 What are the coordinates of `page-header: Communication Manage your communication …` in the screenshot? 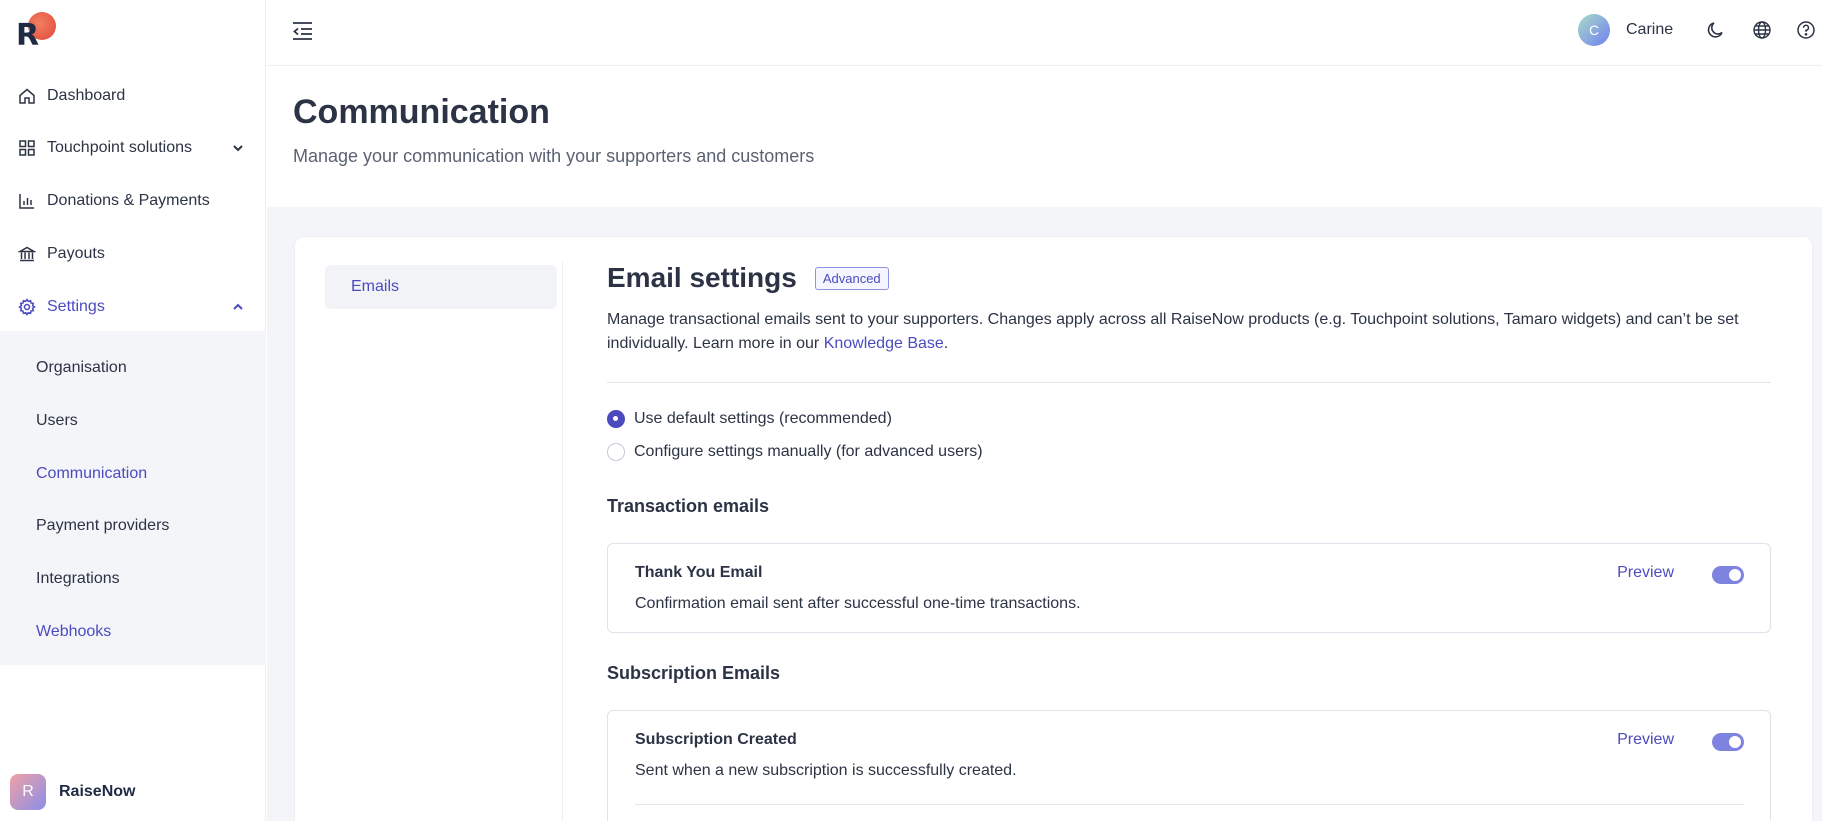 It's located at (1044, 137).